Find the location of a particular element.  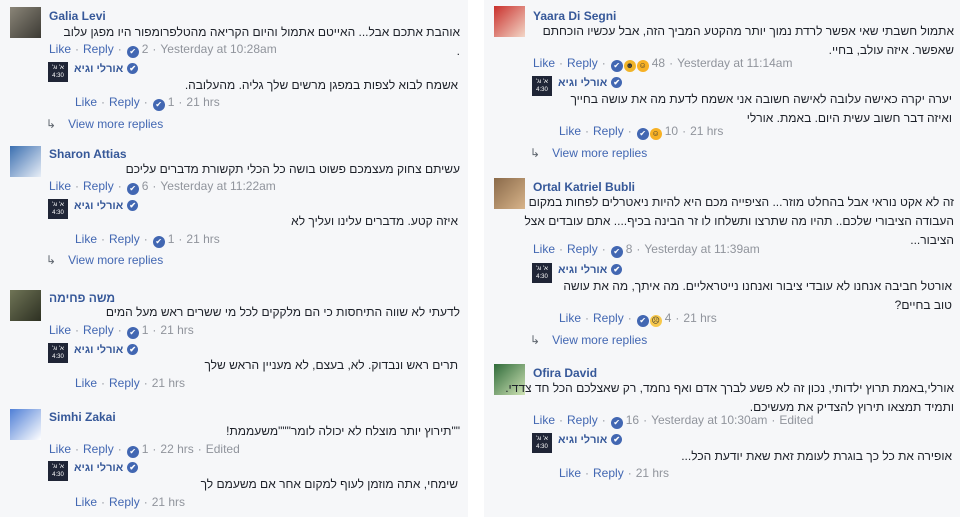

comment-timestamp: Yesterday at 11:22am is located at coordinates (217, 186).